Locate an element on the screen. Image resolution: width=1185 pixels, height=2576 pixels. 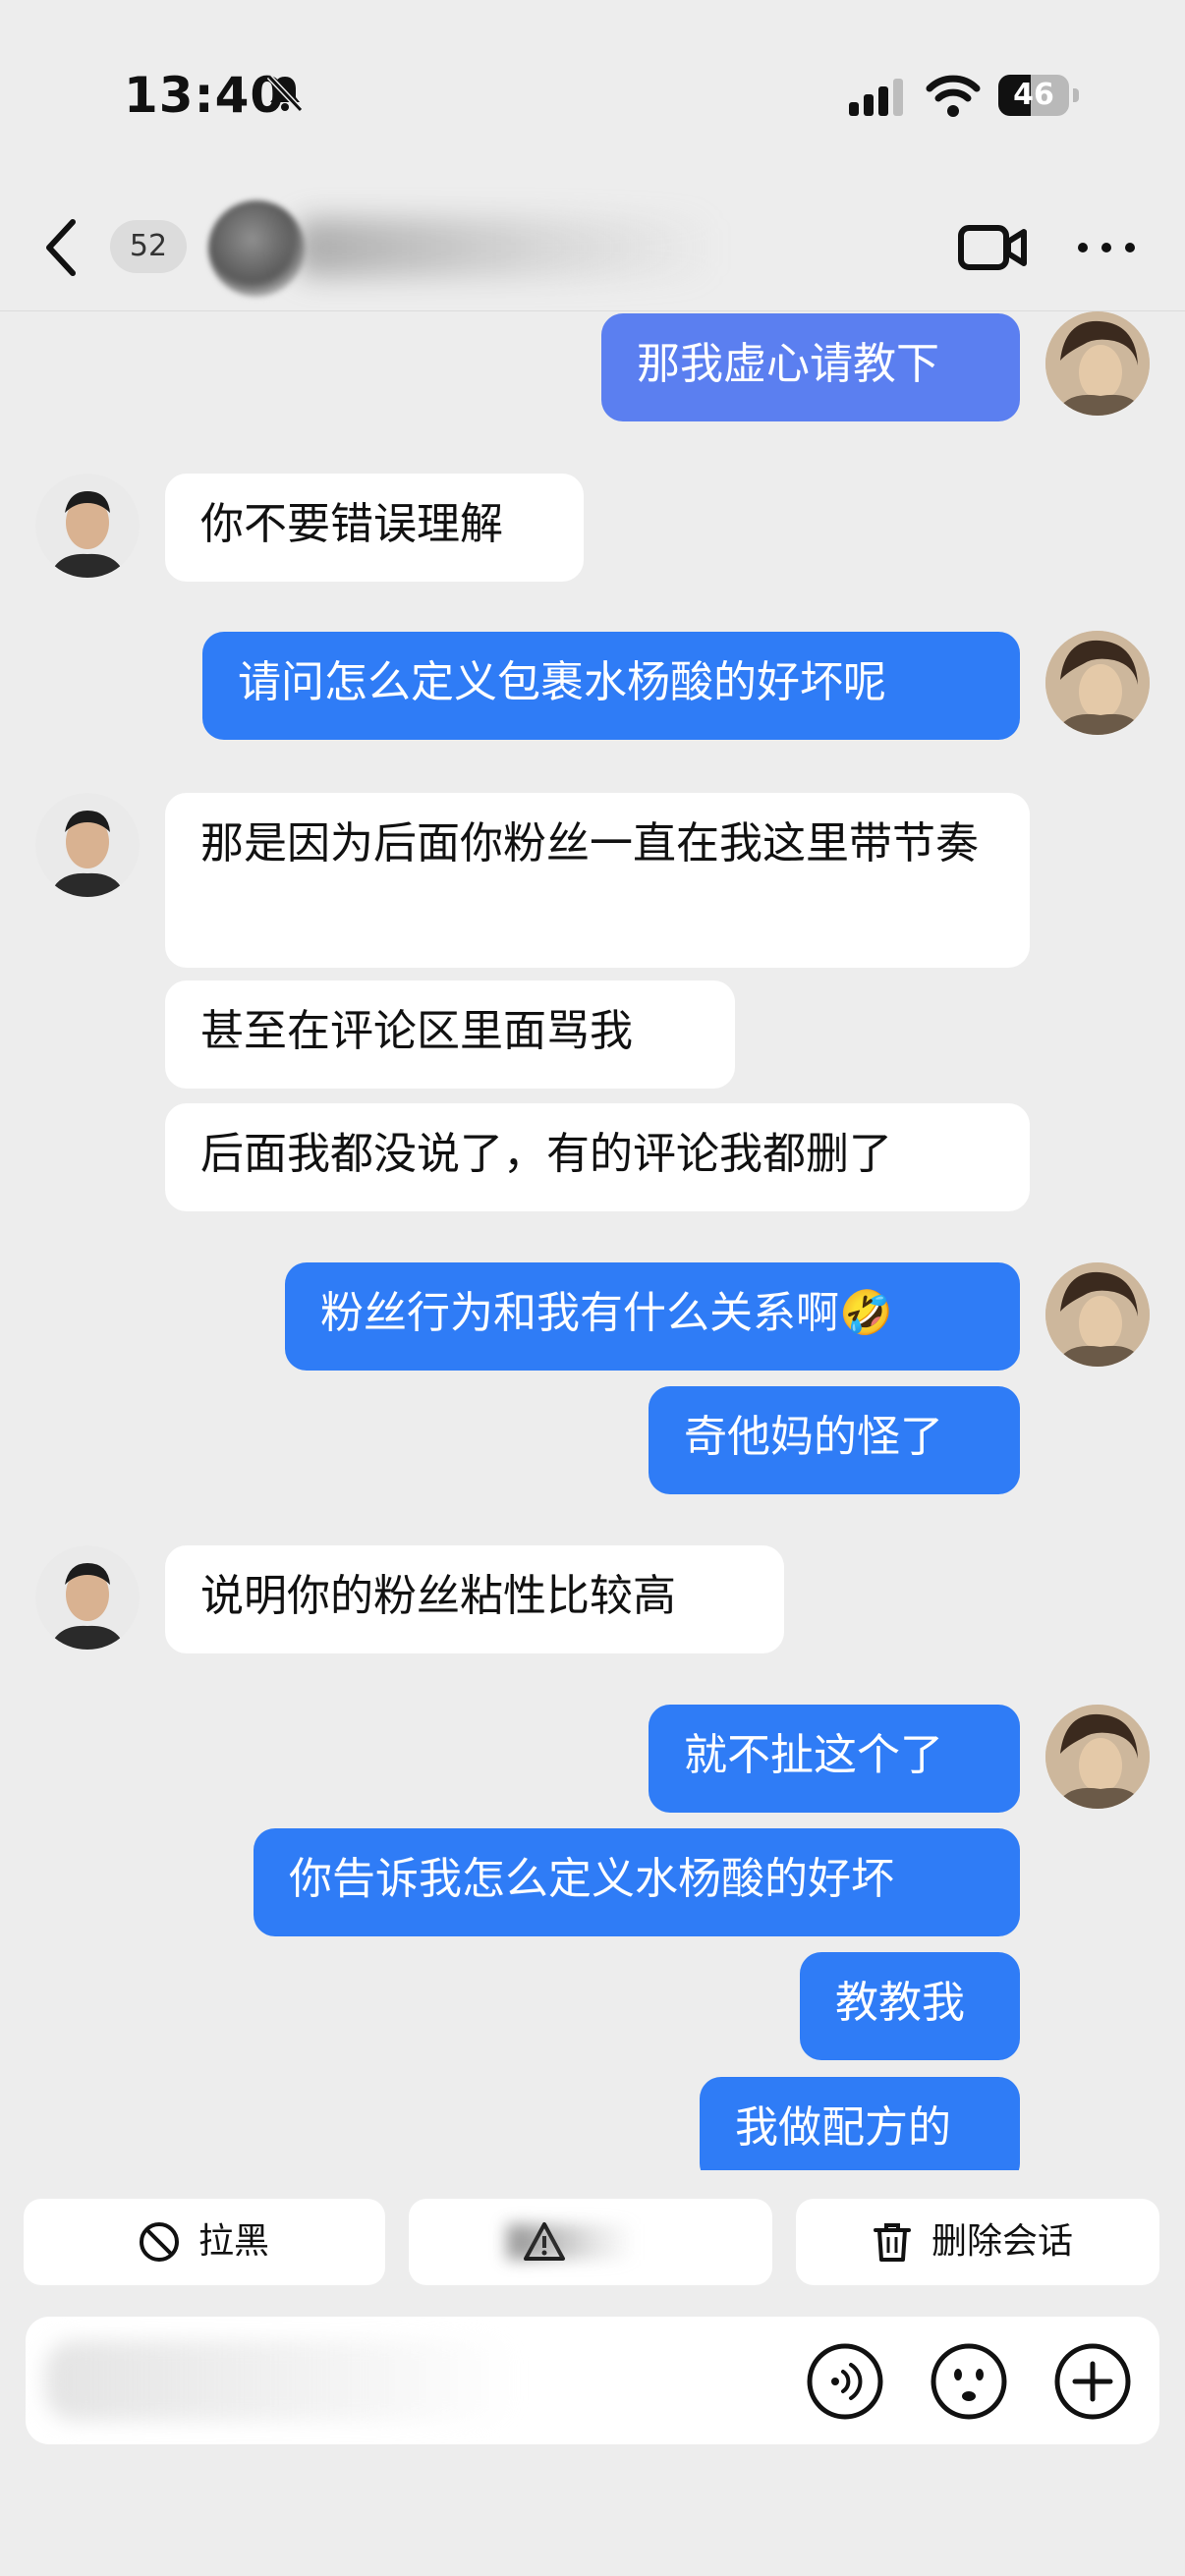
message-bubble-out: 你告诉我怎么定义水杨酸的好坏 is located at coordinates (637, 1882).